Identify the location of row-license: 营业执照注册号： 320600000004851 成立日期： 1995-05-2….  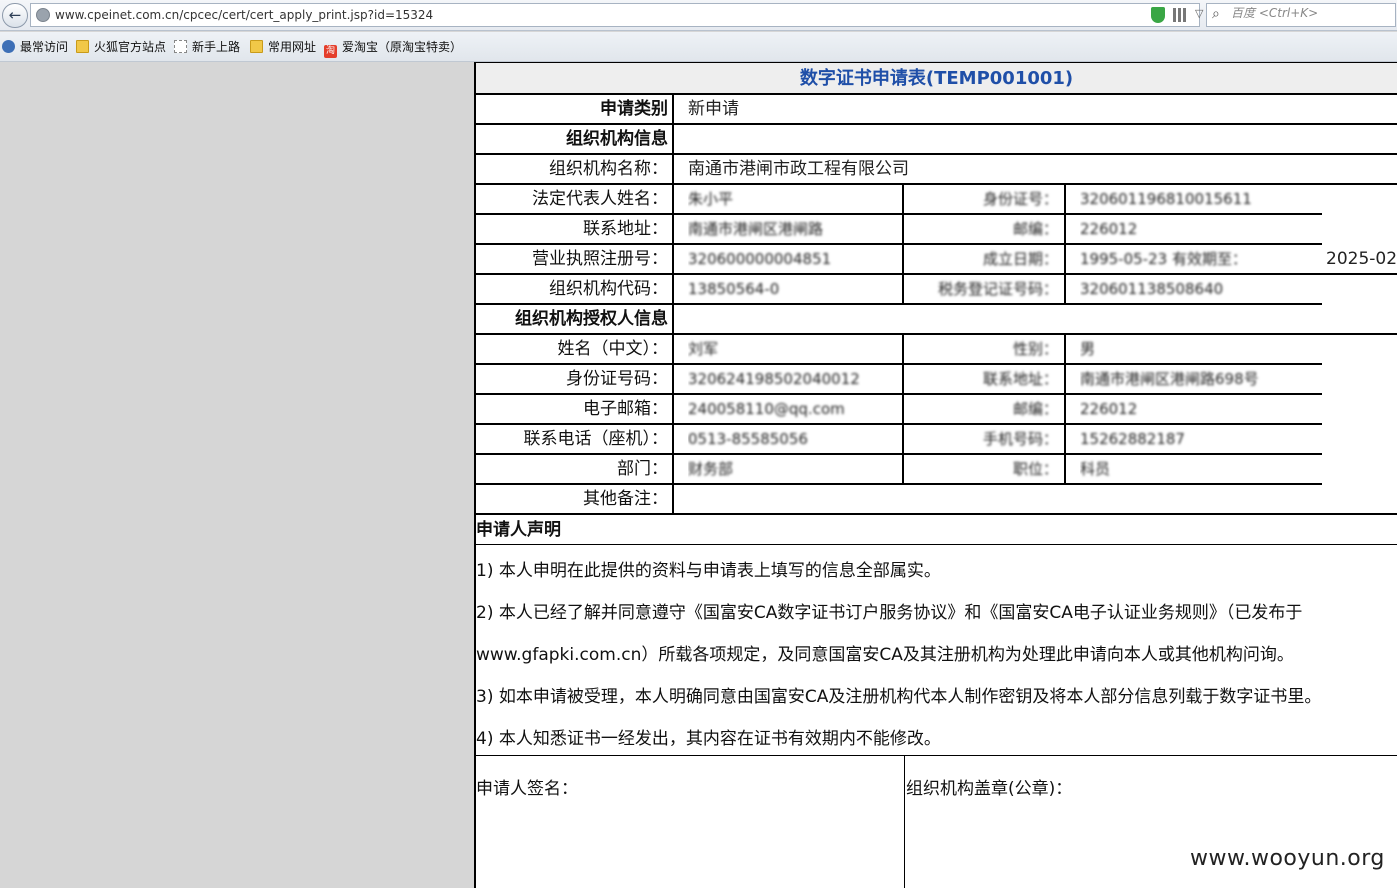
(936, 260).